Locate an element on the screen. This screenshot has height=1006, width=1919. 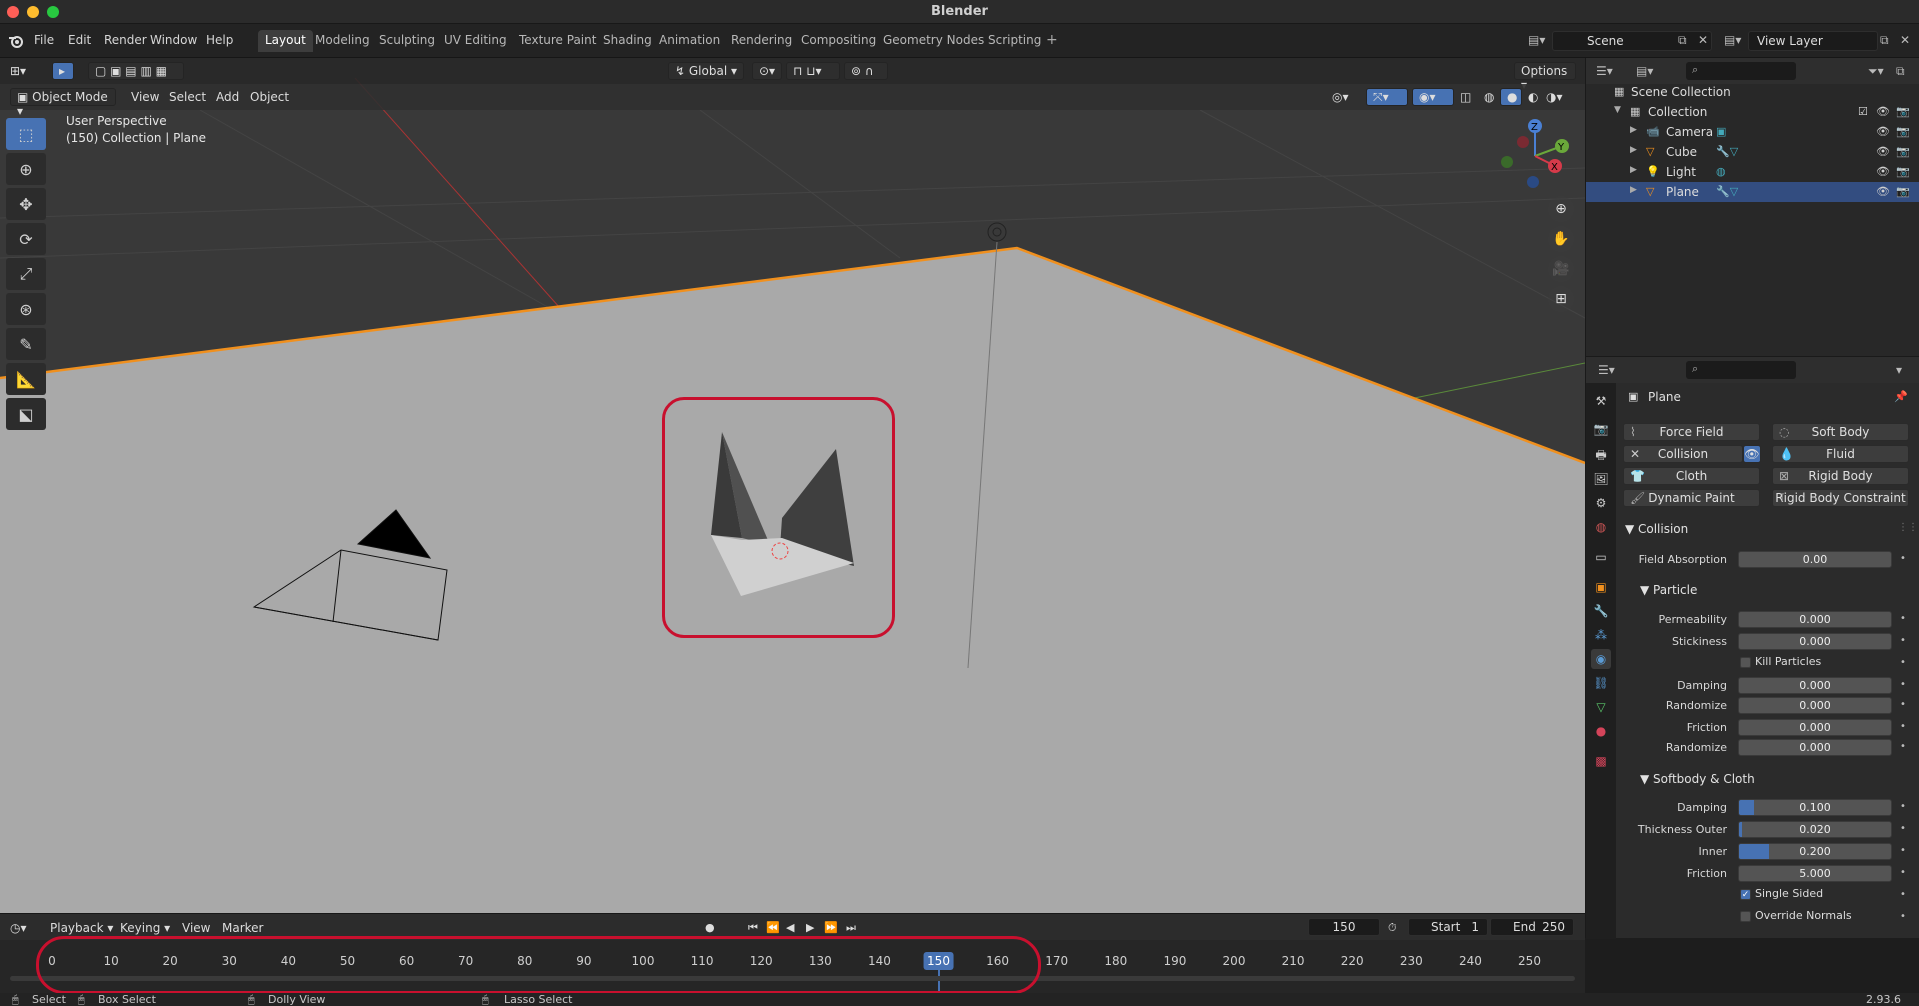
menu-render: Render is located at coordinates (125, 40).